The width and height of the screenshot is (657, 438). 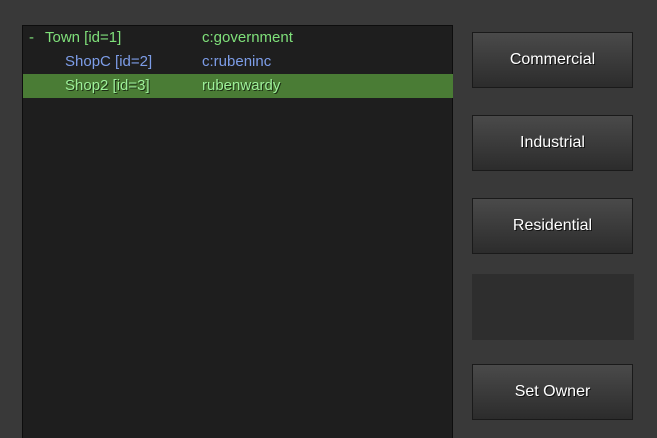 I want to click on blank-disabled-slot, so click(x=553, y=307).